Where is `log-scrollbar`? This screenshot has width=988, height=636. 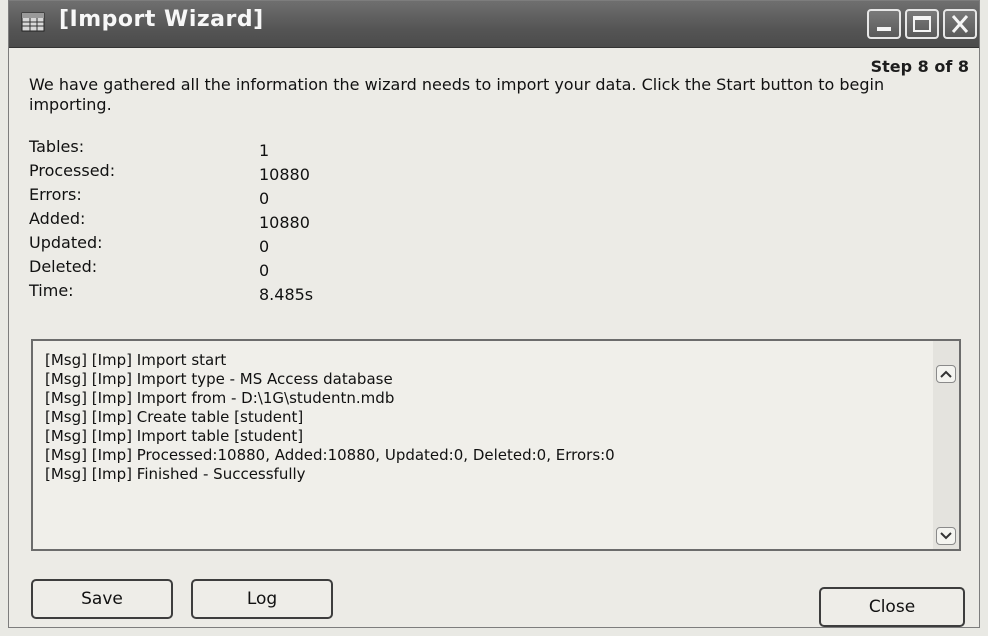
log-scrollbar is located at coordinates (946, 445).